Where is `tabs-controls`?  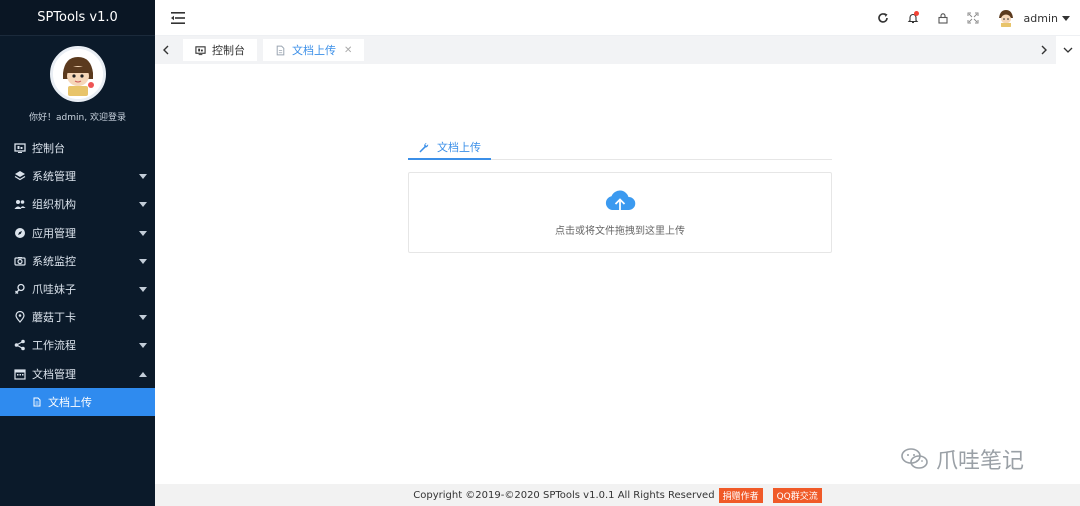 tabs-controls is located at coordinates (1056, 50).